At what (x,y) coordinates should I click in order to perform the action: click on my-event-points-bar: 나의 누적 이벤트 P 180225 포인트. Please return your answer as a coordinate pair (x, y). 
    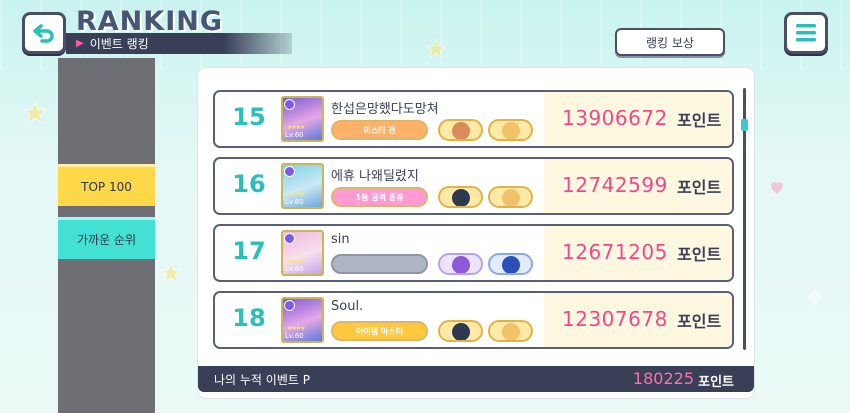
    Looking at the image, I should click on (476, 379).